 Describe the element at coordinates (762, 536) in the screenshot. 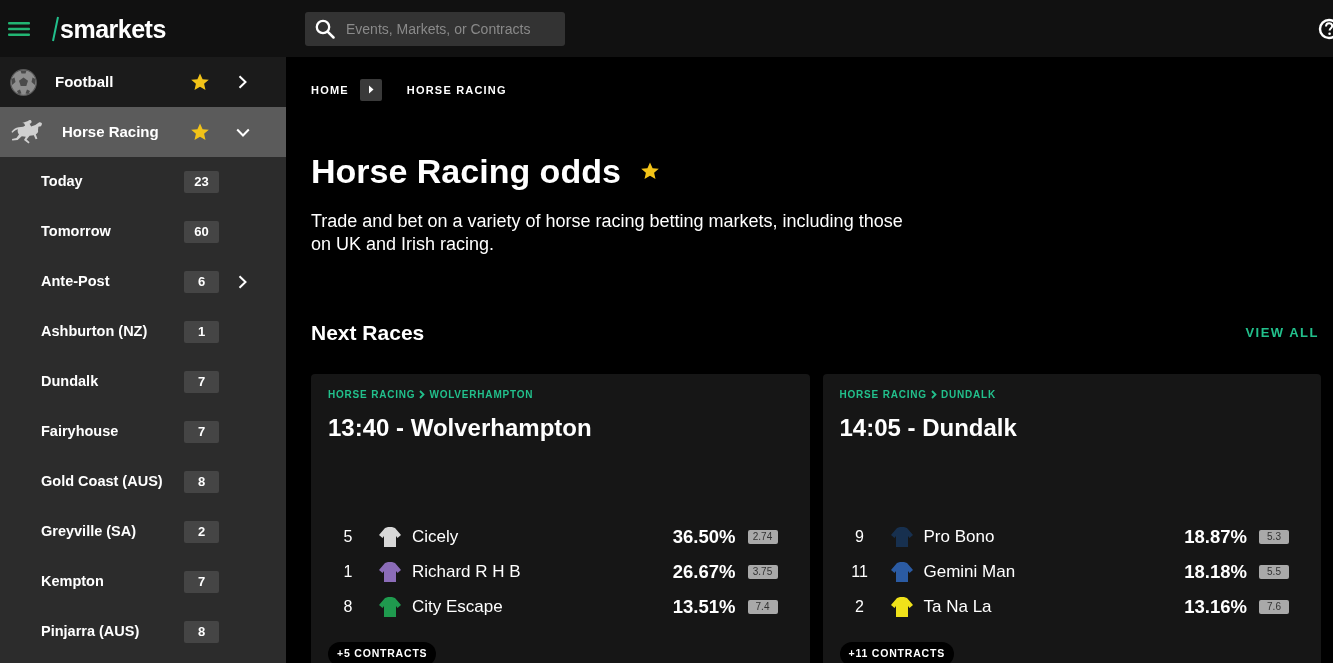

I see `odds-badge: 2.74` at that location.